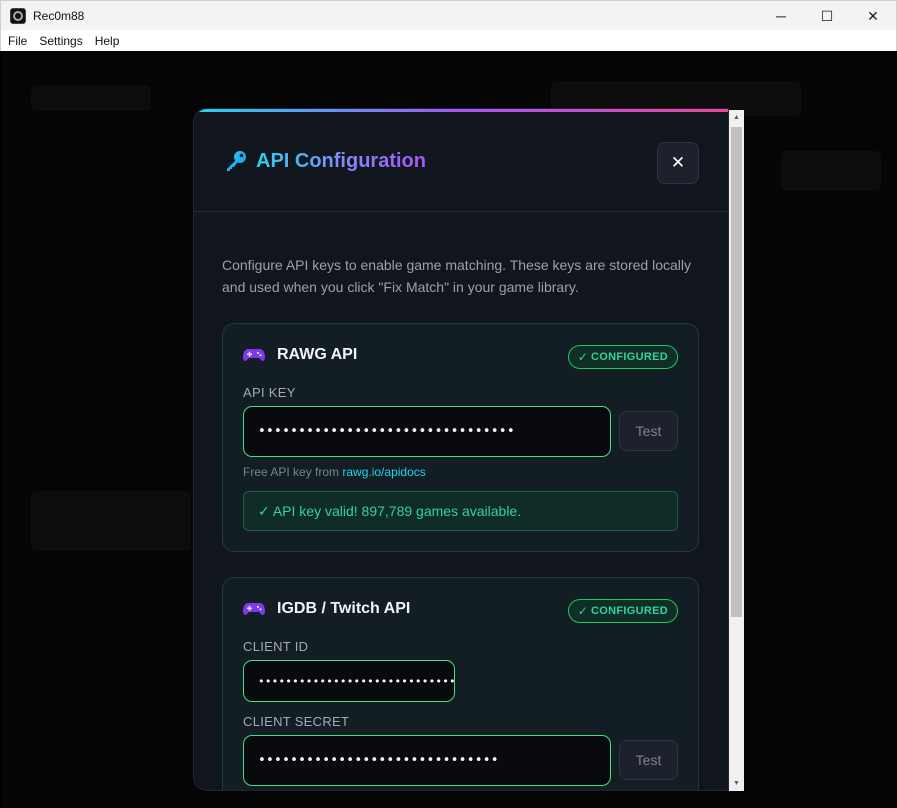  I want to click on rawg-badge-label: CONFIGURED, so click(629, 357).